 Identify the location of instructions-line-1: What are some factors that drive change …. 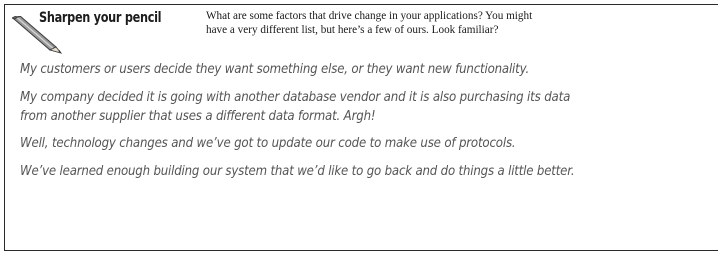
(369, 16).